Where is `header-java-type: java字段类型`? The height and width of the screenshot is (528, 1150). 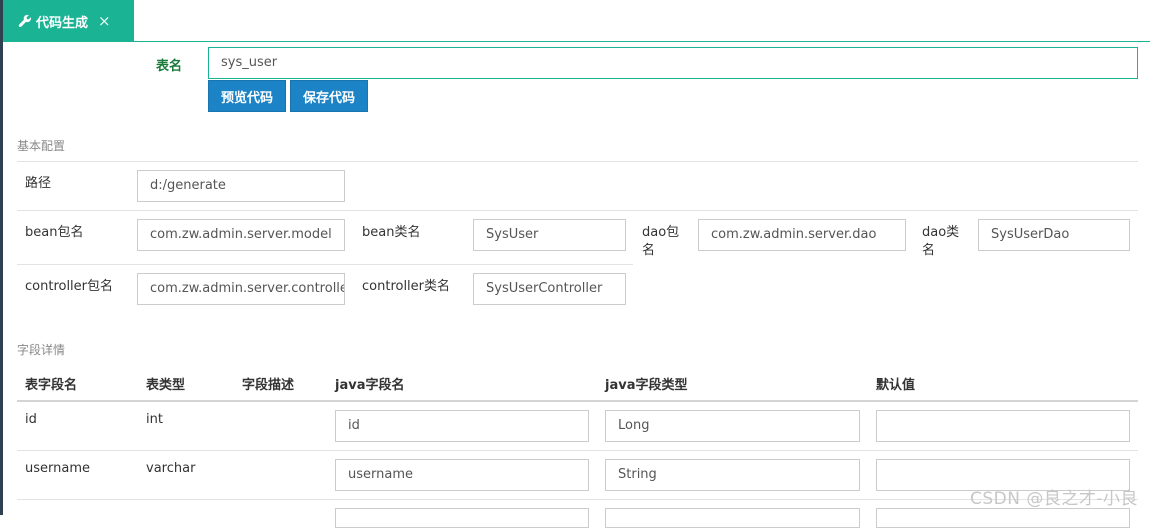
header-java-type: java字段类型 is located at coordinates (646, 385).